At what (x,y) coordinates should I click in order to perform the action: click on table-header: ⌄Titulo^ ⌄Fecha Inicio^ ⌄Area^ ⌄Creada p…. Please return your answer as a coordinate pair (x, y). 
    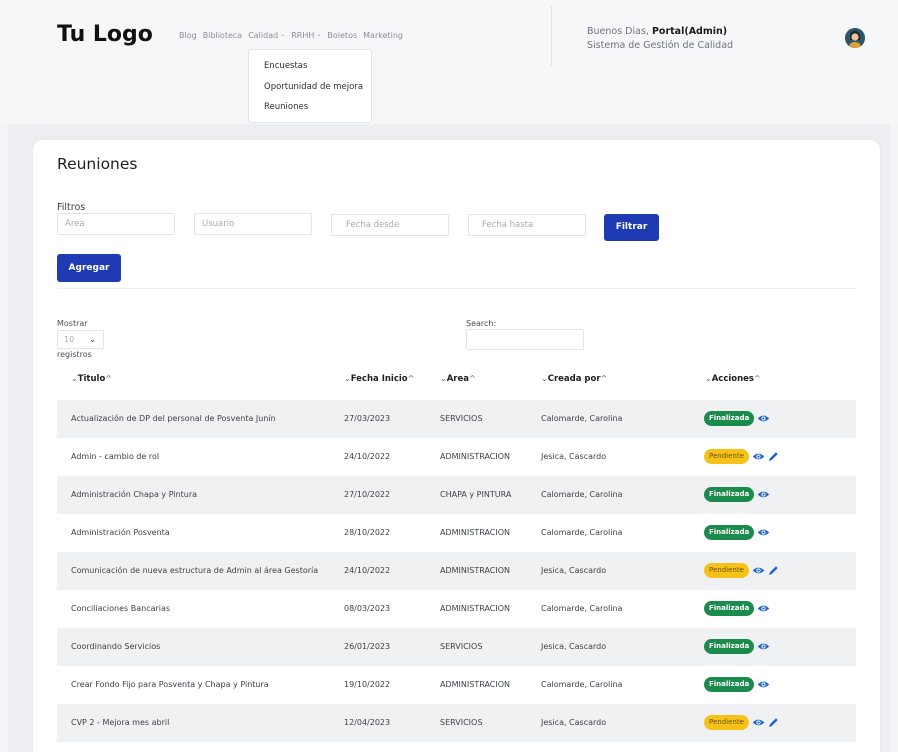
    Looking at the image, I should click on (456, 380).